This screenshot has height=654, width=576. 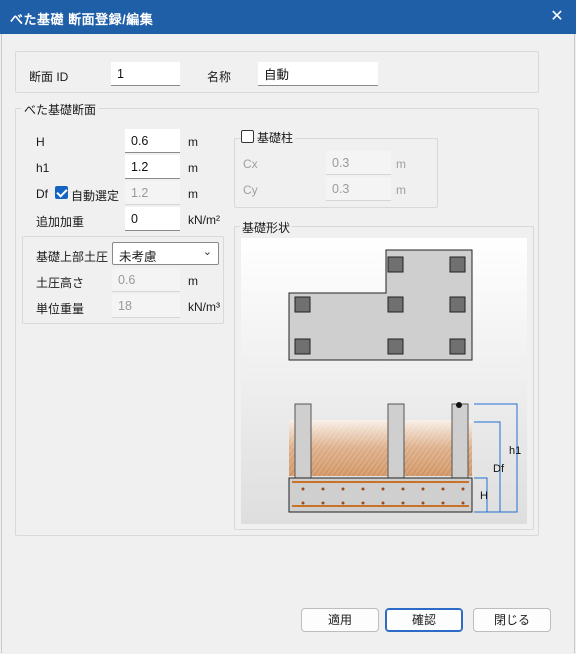 I want to click on cx-input, so click(x=358, y=163).